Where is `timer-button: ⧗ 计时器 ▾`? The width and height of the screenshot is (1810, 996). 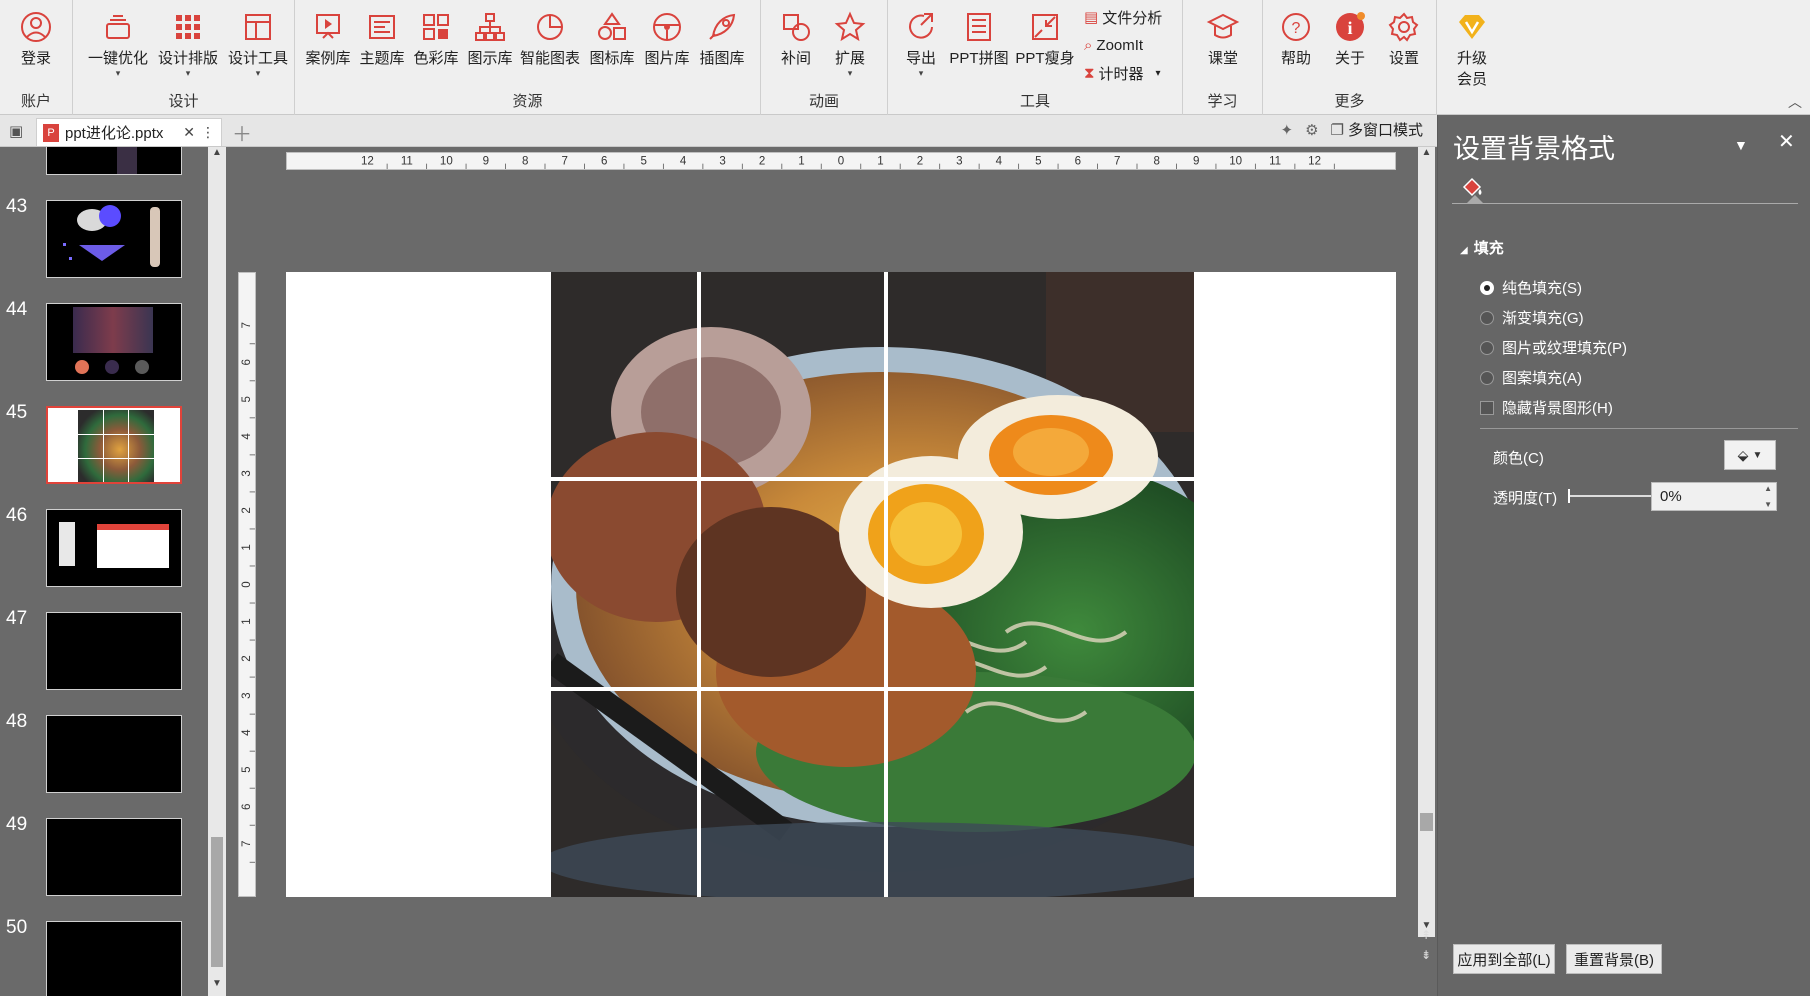
timer-button: ⧗ 计时器 ▾ is located at coordinates (1122, 73).